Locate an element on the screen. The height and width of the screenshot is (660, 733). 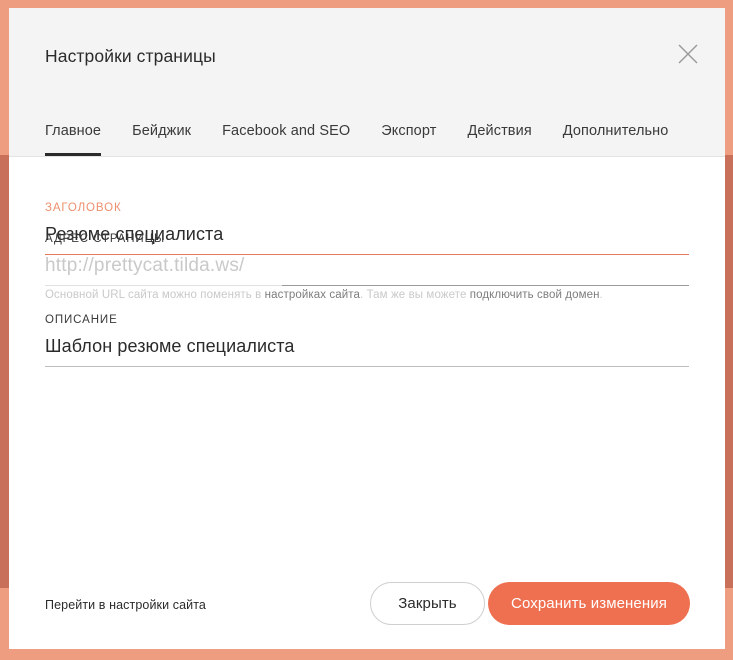
page-title: Настройки страницы is located at coordinates (130, 56).